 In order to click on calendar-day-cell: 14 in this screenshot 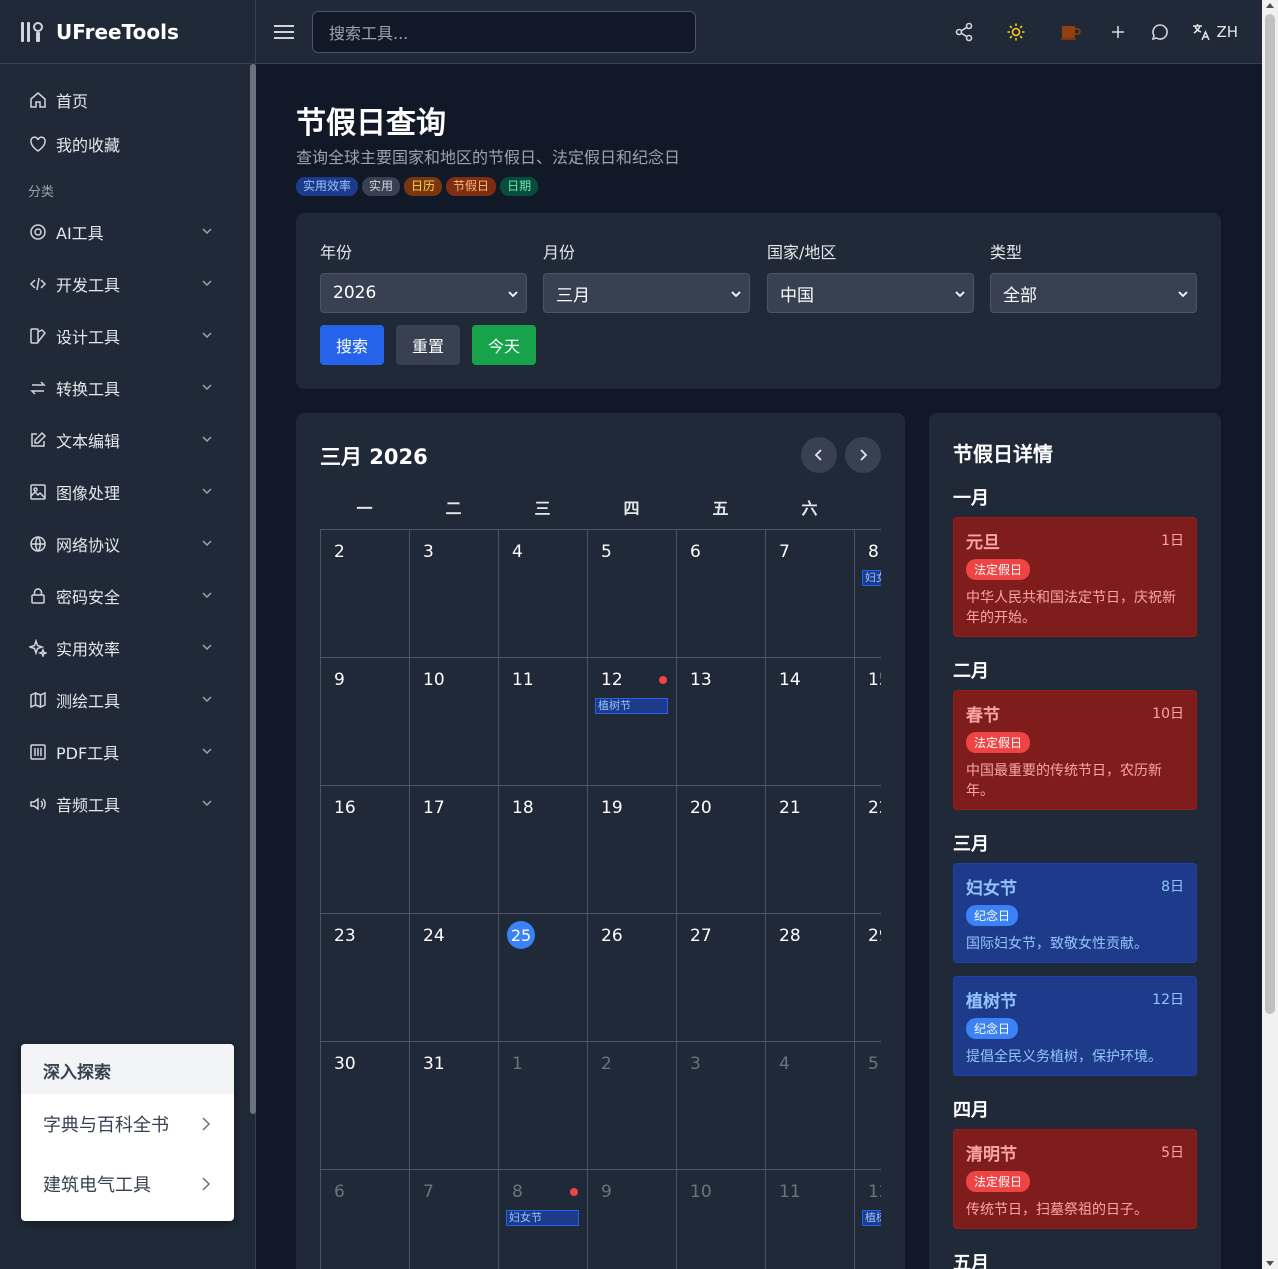, I will do `click(809, 721)`.